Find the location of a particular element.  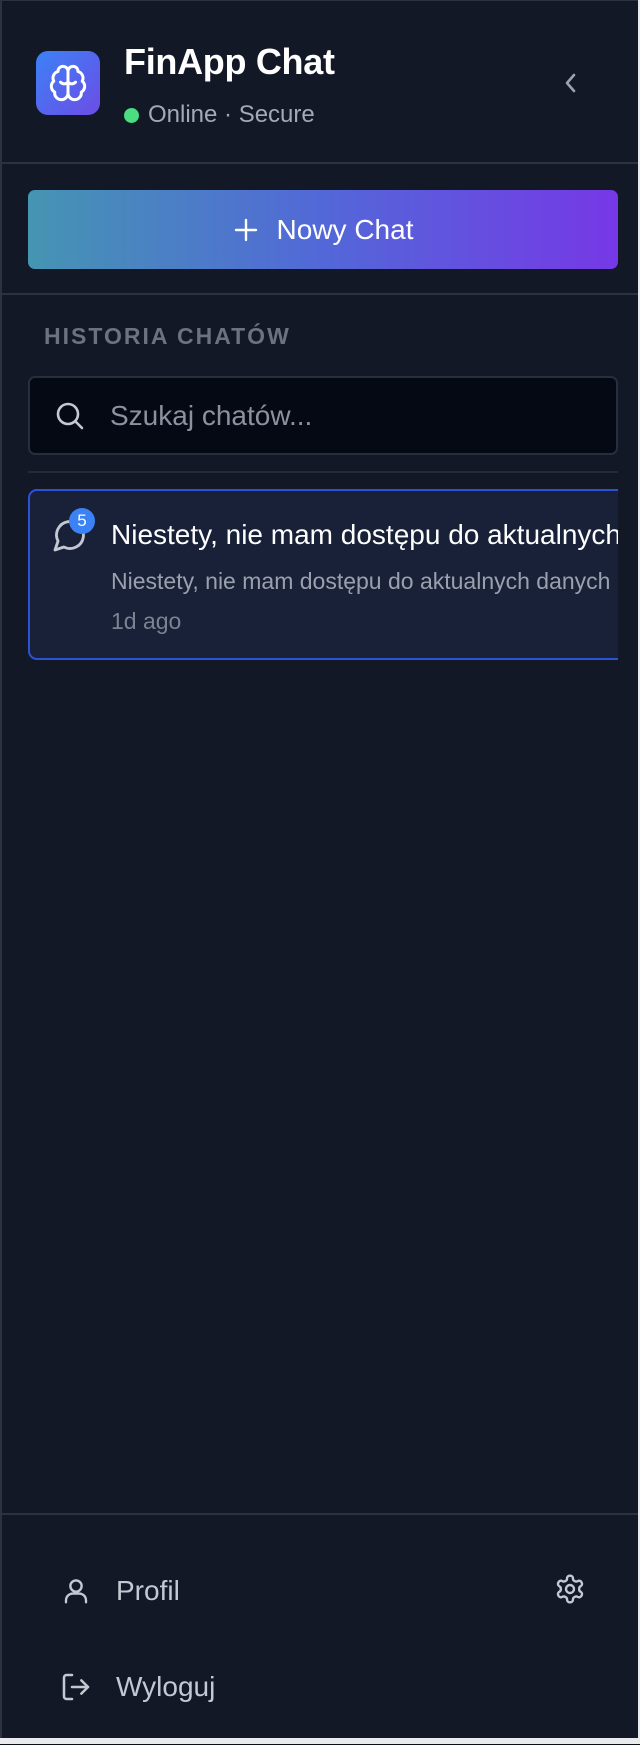

app-logo is located at coordinates (68, 83).